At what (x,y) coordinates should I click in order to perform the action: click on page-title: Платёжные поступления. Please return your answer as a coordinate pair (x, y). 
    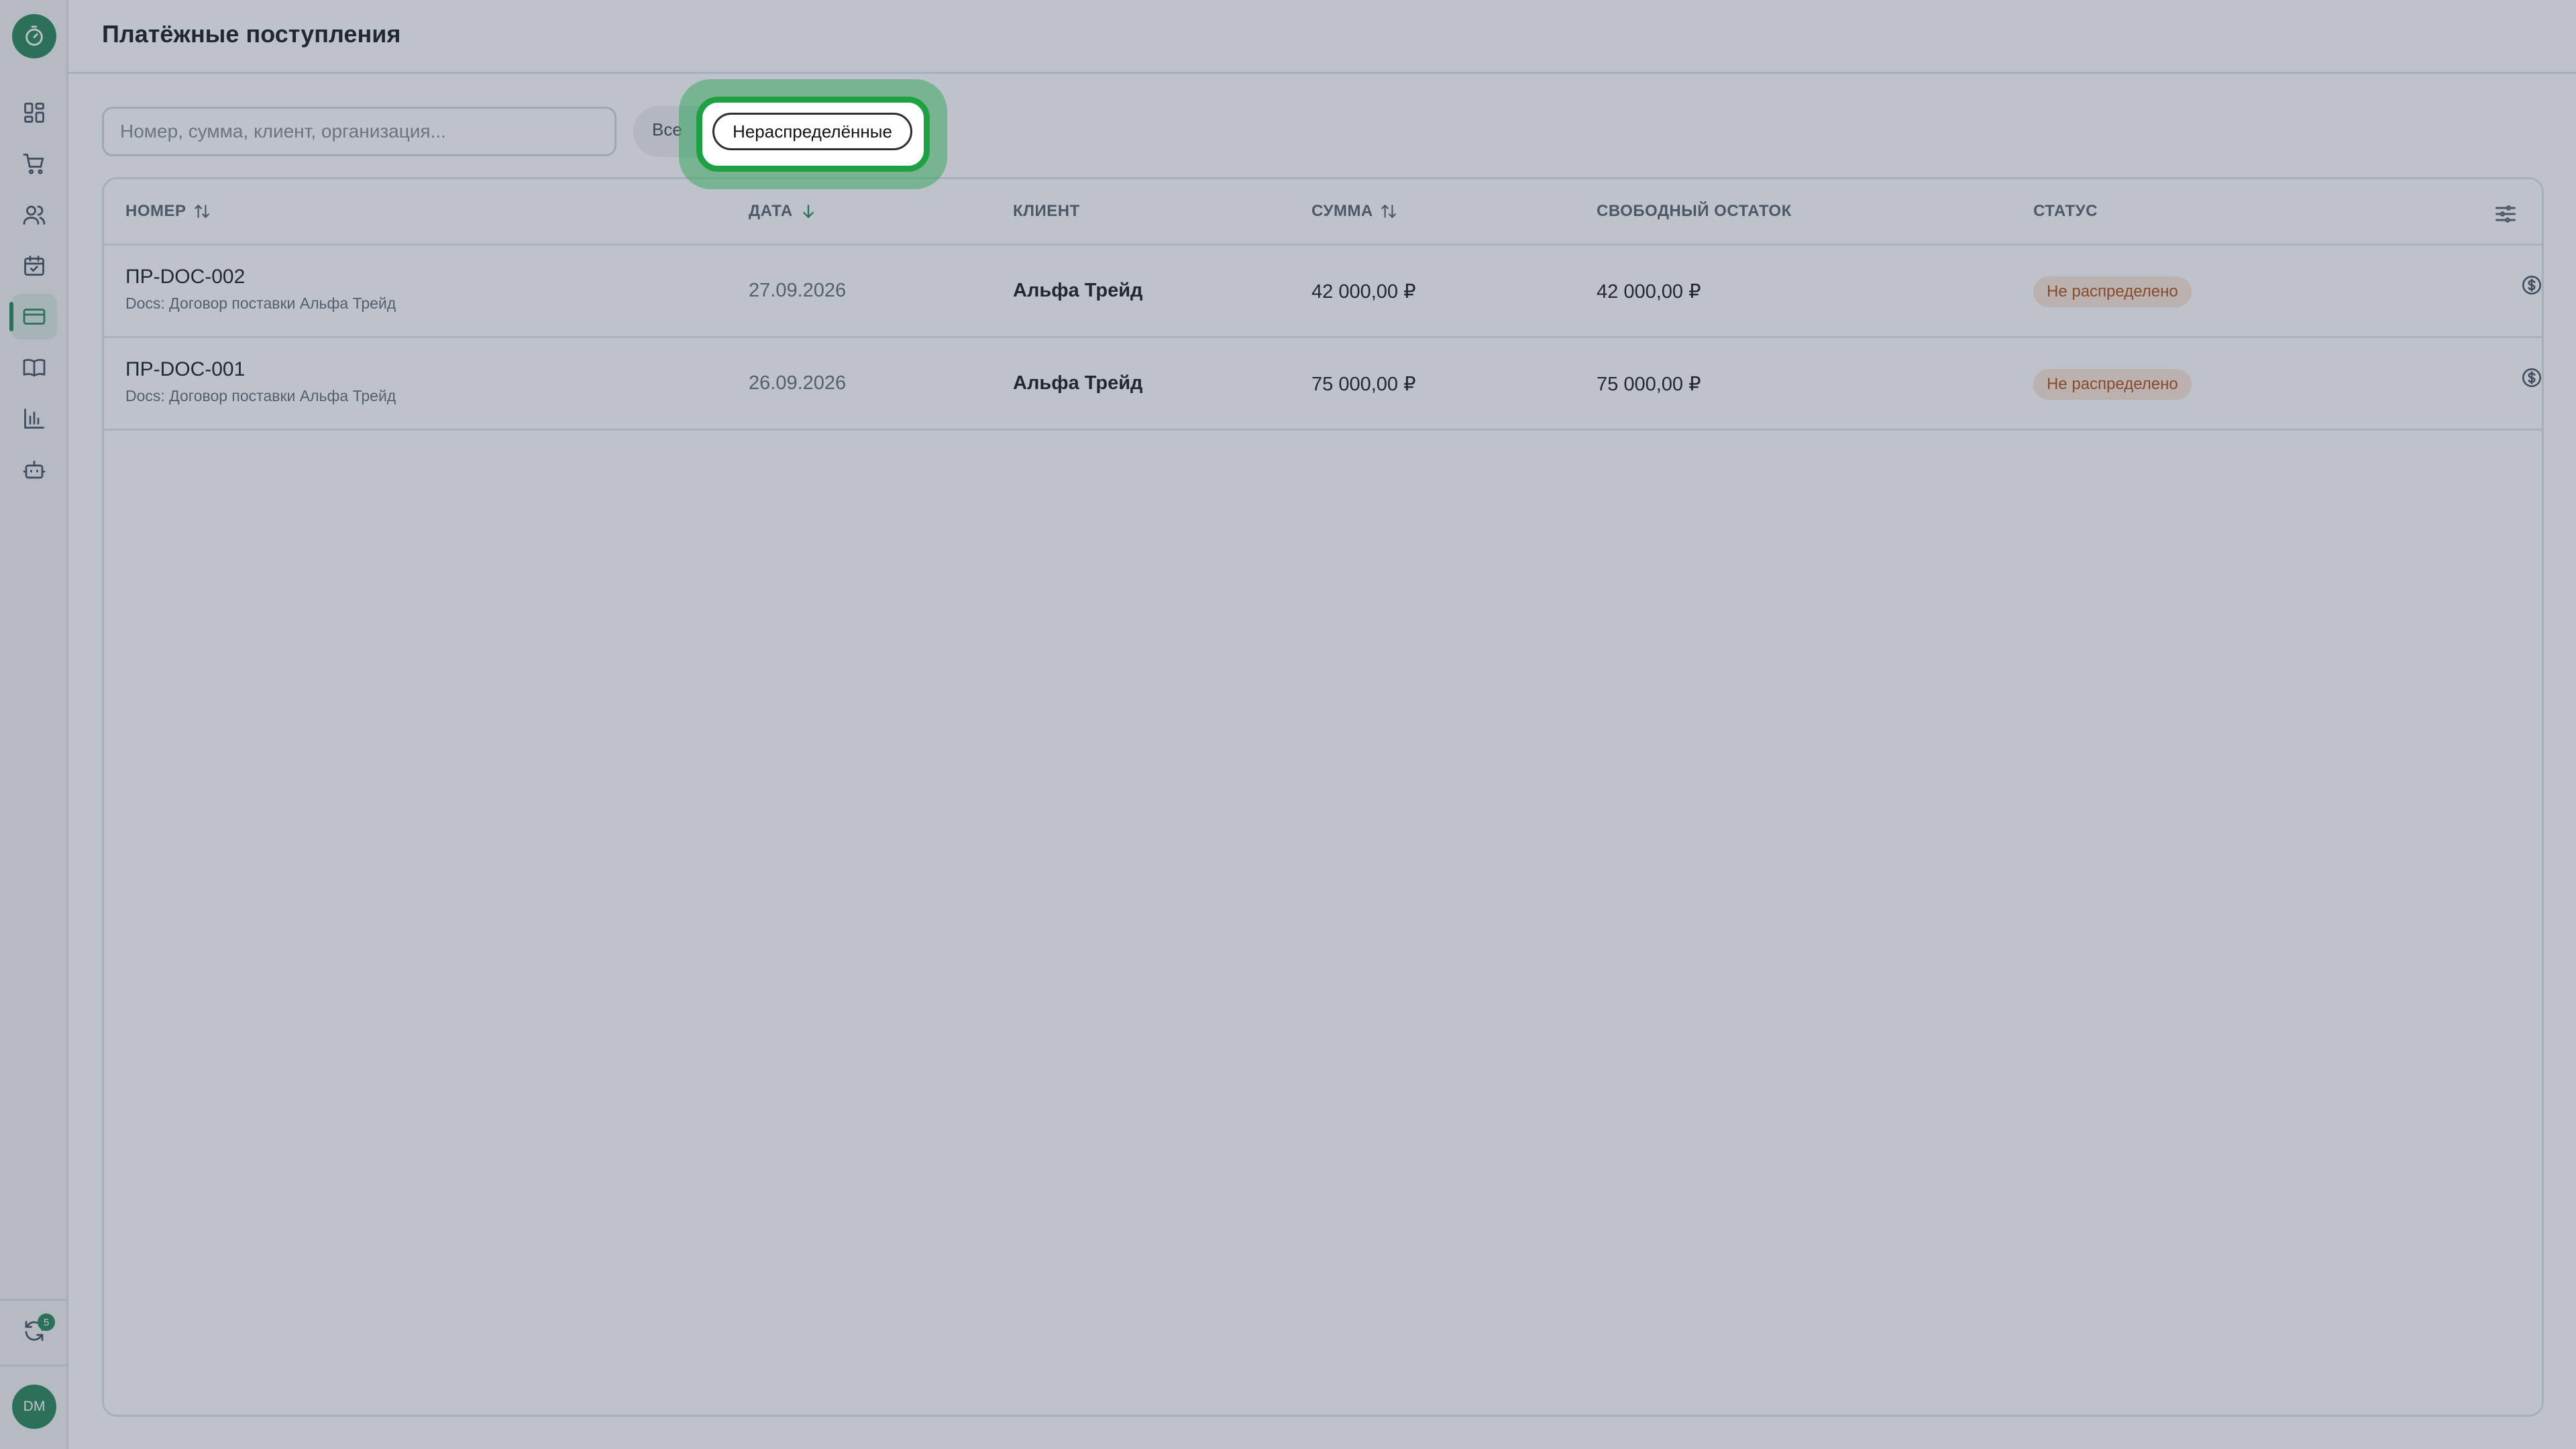
    Looking at the image, I should click on (251, 34).